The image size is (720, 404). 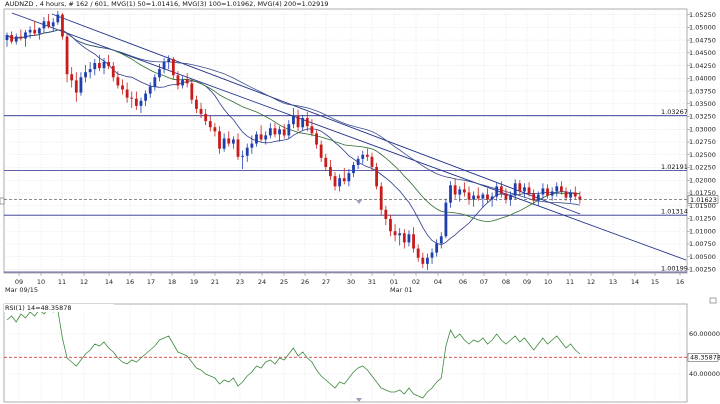 I want to click on price-tick-label: 1.04000, so click(x=702, y=79).